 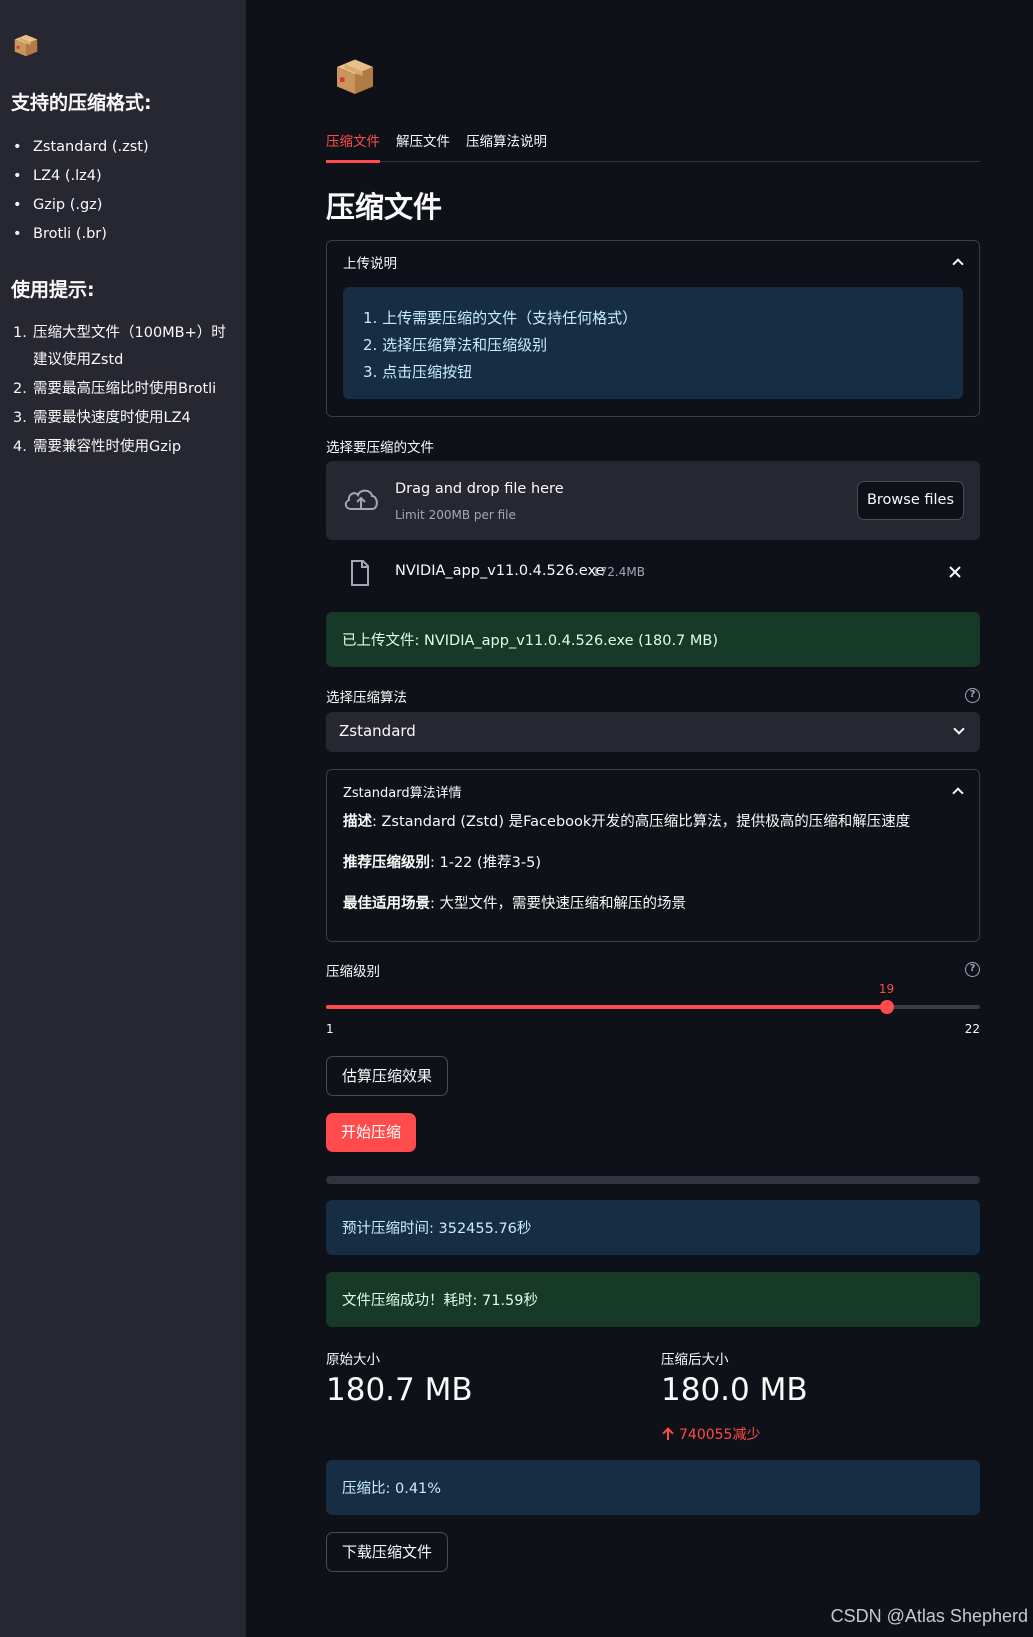 What do you see at coordinates (330, 1029) in the screenshot?
I see `slider-min-label: 1` at bounding box center [330, 1029].